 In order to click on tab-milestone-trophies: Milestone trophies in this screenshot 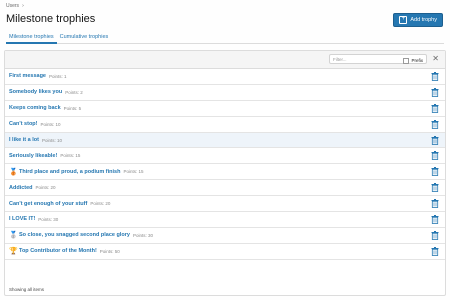, I will do `click(31, 38)`.